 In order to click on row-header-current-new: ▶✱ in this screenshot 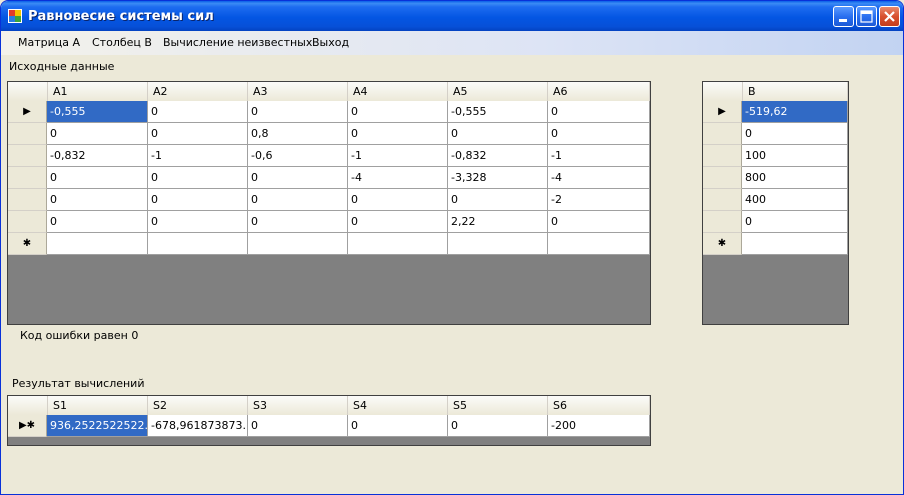, I will do `click(27, 426)`.